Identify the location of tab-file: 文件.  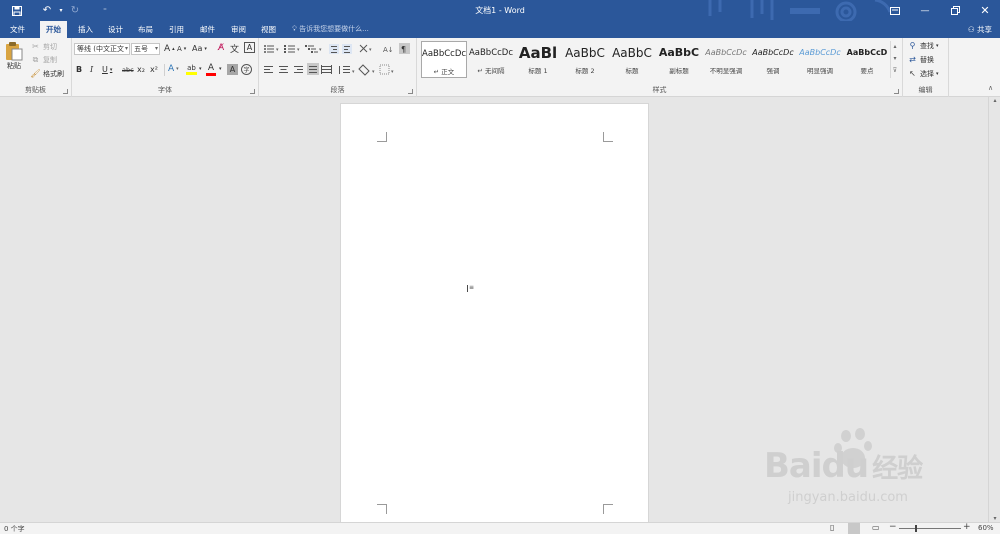
(17, 29).